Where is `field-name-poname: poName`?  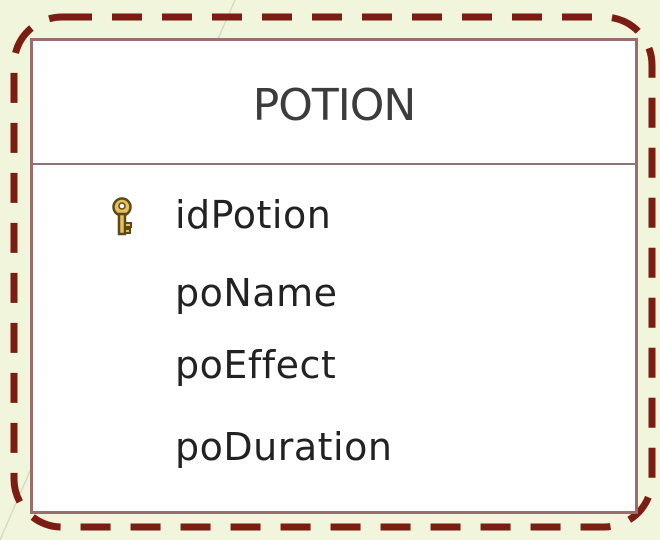
field-name-poname: poName is located at coordinates (256, 293).